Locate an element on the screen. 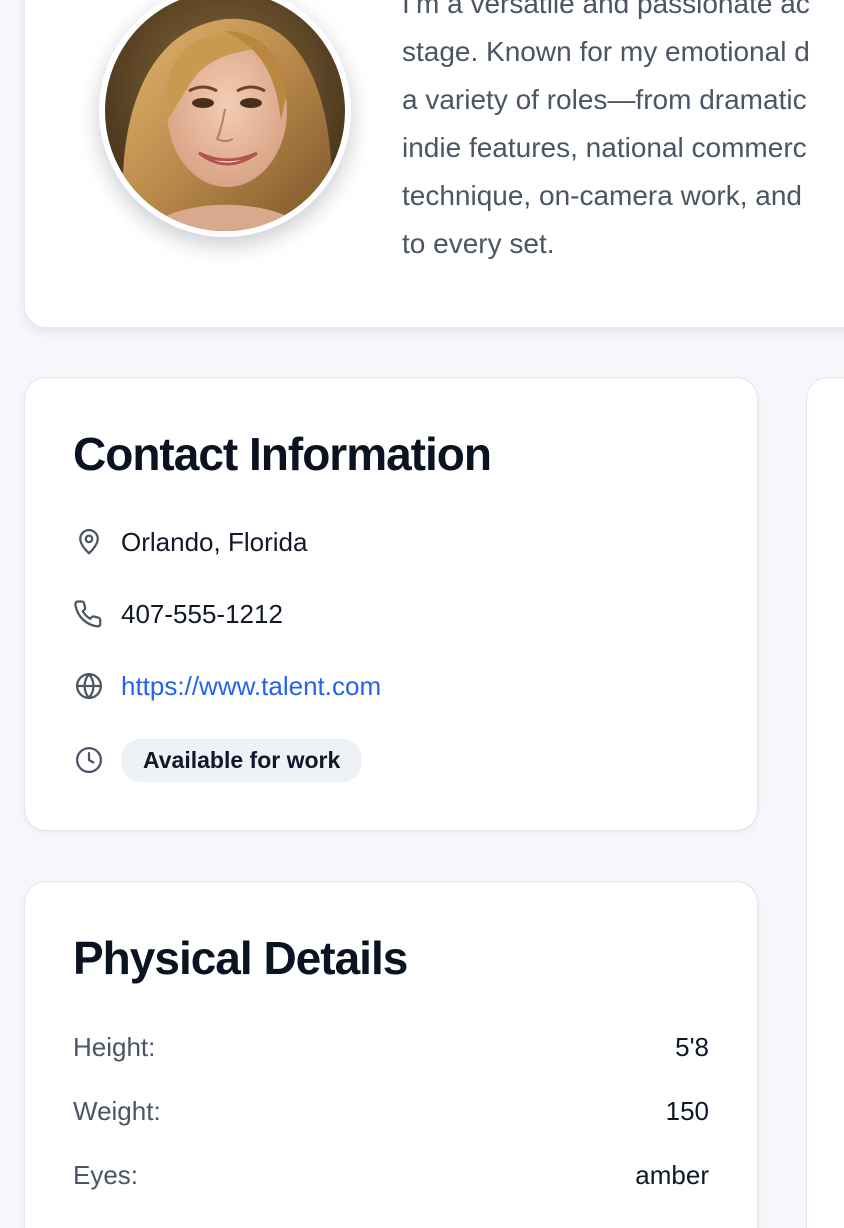 This screenshot has width=844, height=1228. profile-photo is located at coordinates (225, 115).